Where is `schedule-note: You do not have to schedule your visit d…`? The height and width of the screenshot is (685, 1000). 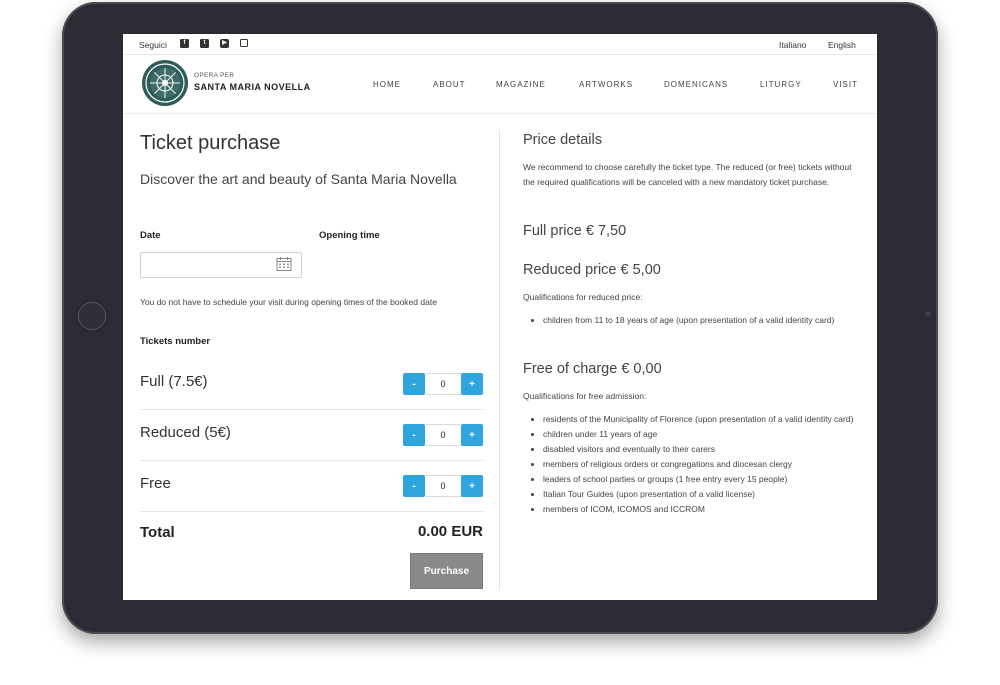
schedule-note: You do not have to schedule your visit d… is located at coordinates (288, 302).